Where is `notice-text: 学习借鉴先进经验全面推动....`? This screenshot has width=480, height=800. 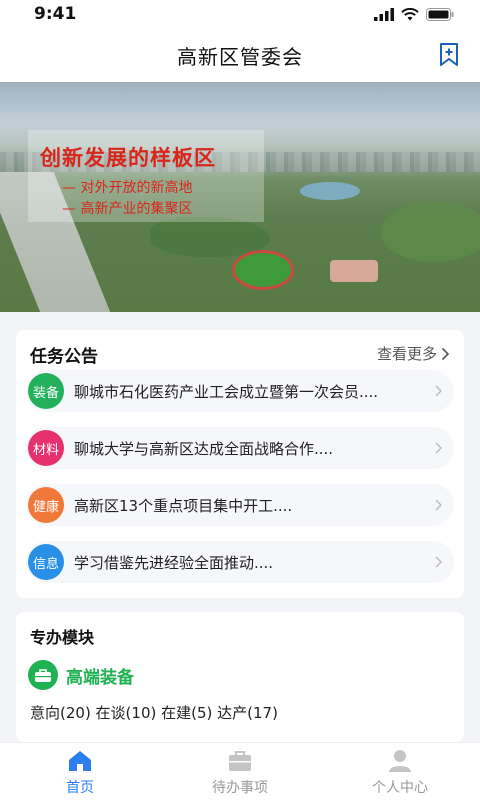
notice-text: 学习借鉴先进经验全面推动.... is located at coordinates (174, 562).